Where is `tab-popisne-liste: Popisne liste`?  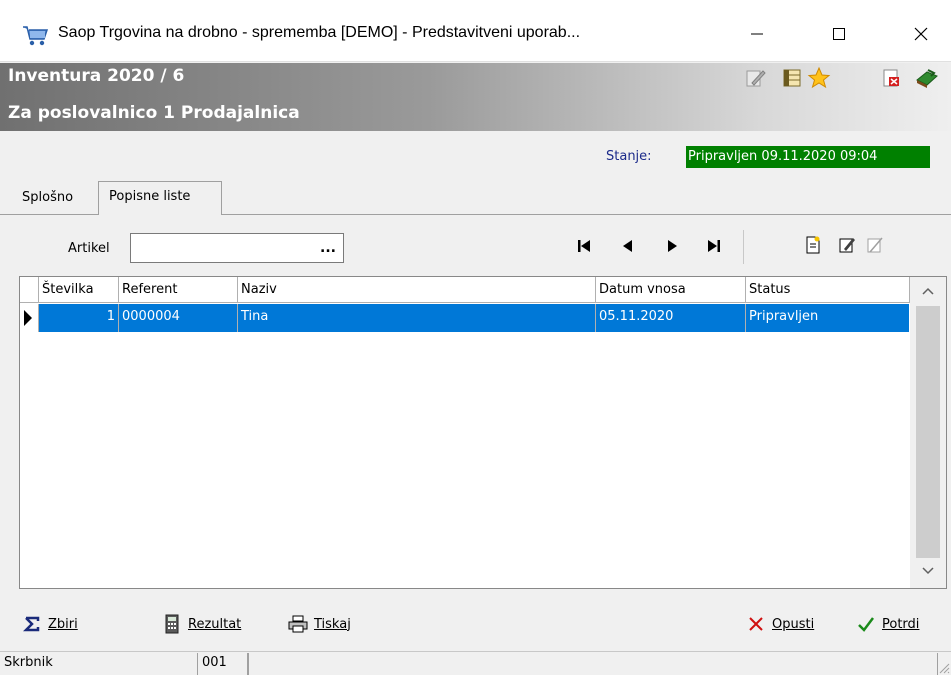 tab-popisne-liste: Popisne liste is located at coordinates (160, 198).